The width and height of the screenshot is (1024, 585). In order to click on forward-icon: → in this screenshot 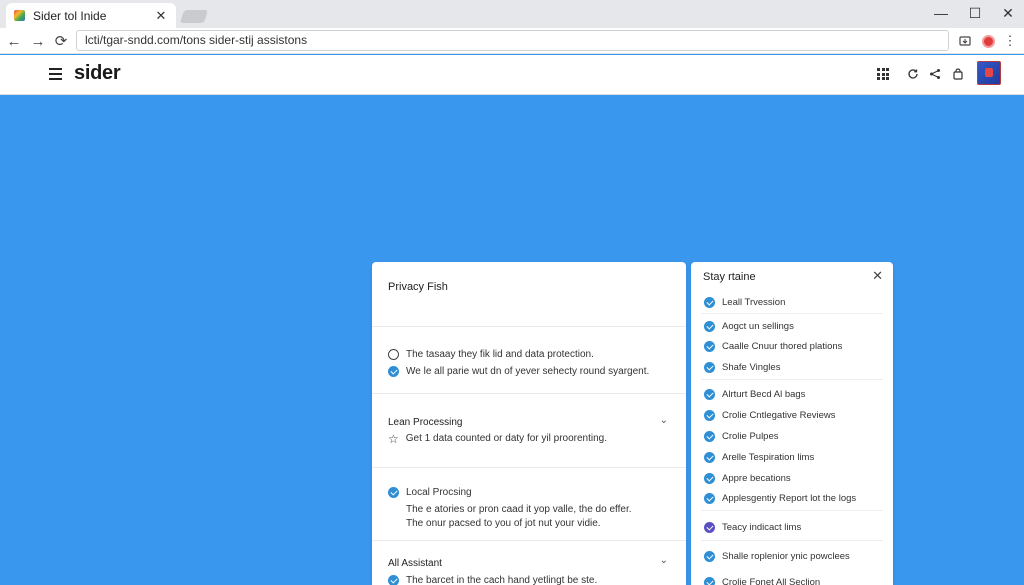, I will do `click(38, 41)`.